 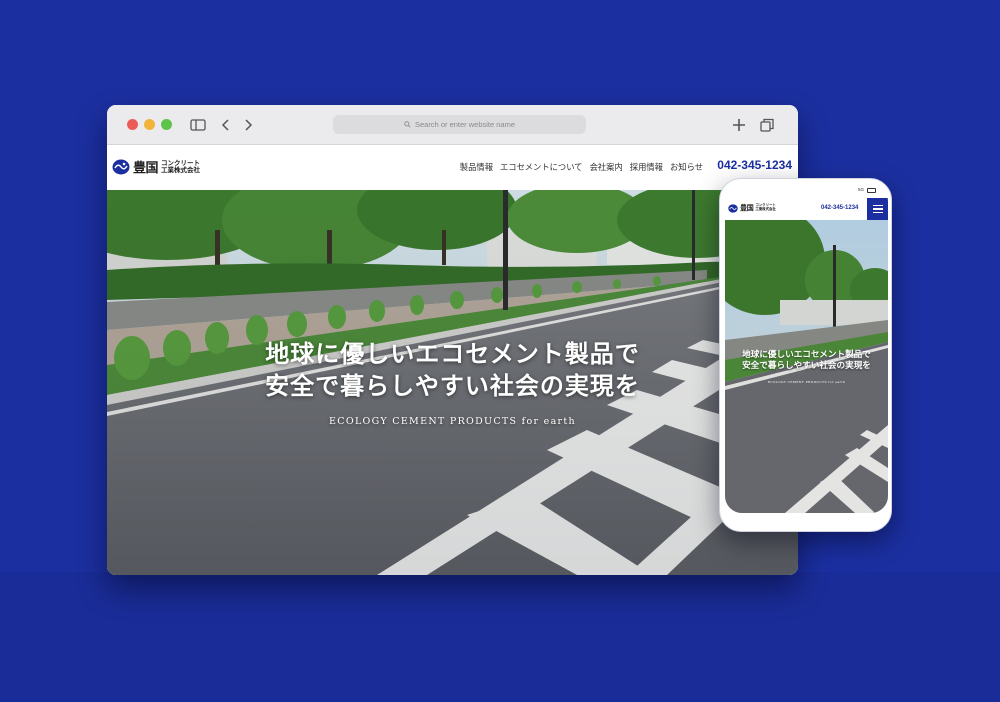 I want to click on logo-sub-text: コンクリート 工業株式会社, so click(x=181, y=166).